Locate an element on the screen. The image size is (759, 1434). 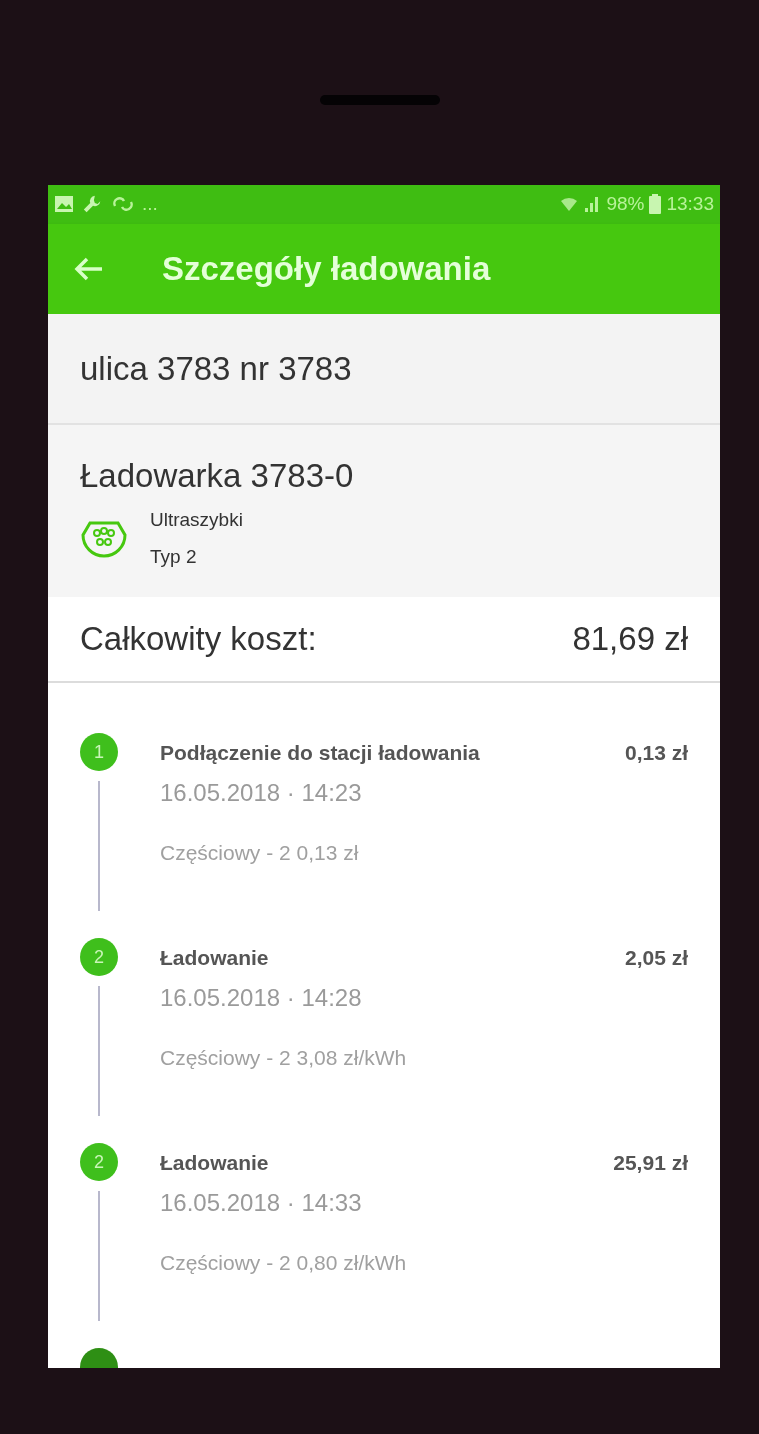
station-address: ulica 3783 nr 3783 is located at coordinates (216, 368).